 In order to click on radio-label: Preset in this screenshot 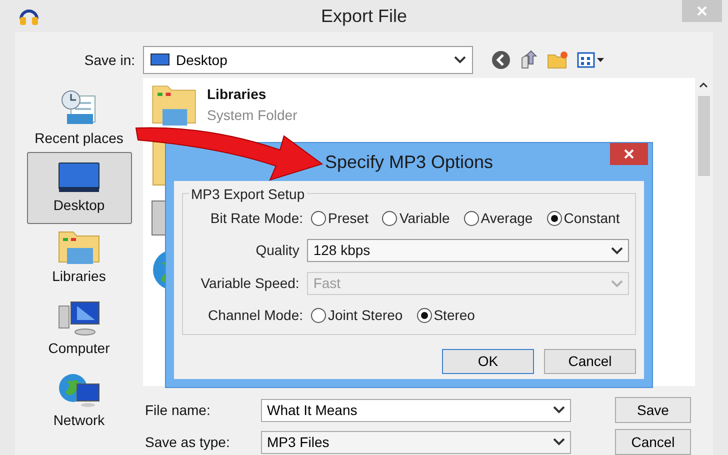, I will do `click(348, 218)`.